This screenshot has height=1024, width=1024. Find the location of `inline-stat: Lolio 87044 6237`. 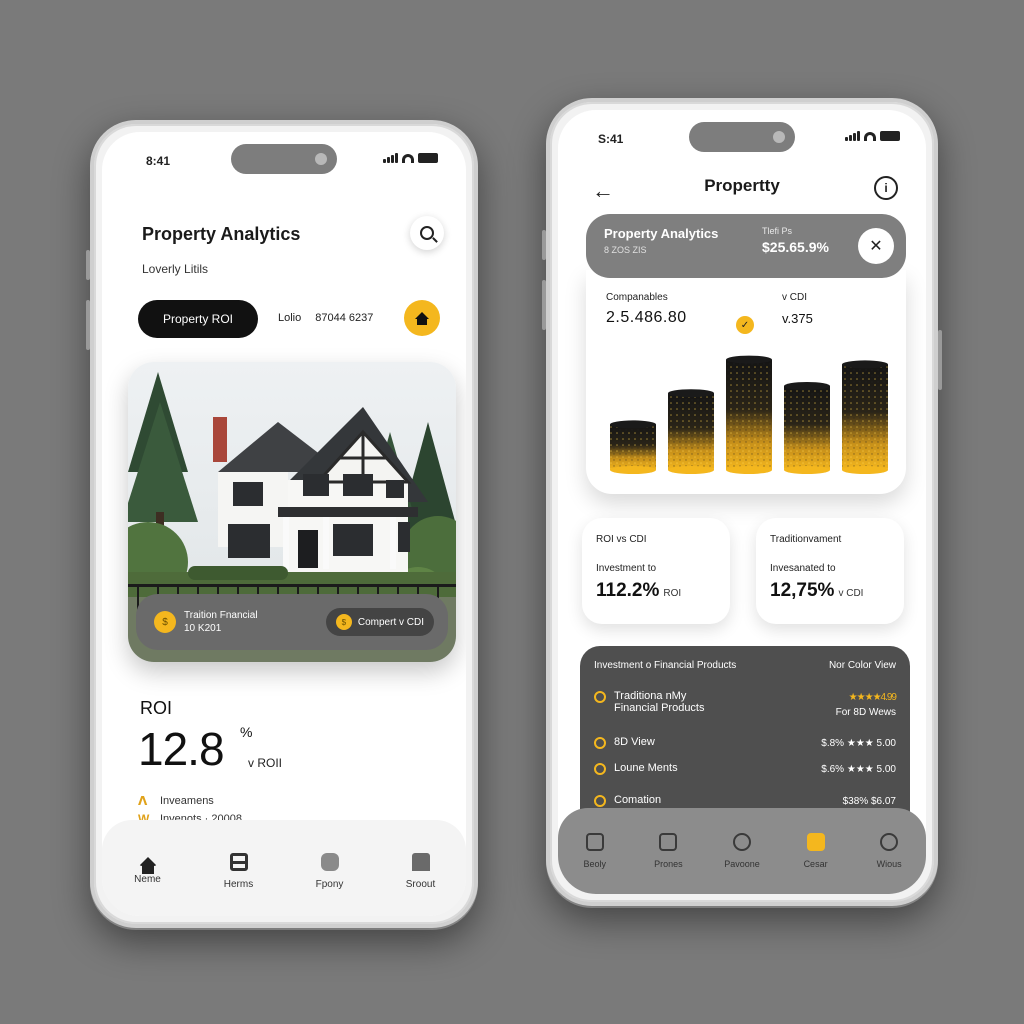

inline-stat: Lolio 87044 6237 is located at coordinates (325, 318).